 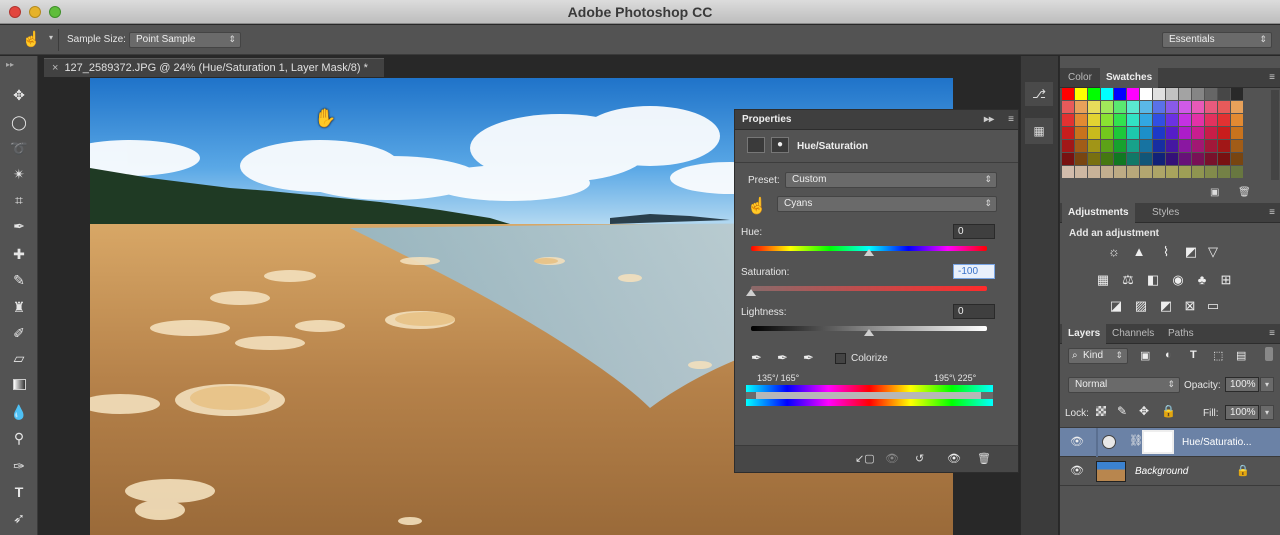 I want to click on swatches-scrollbar, so click(x=1275, y=135).